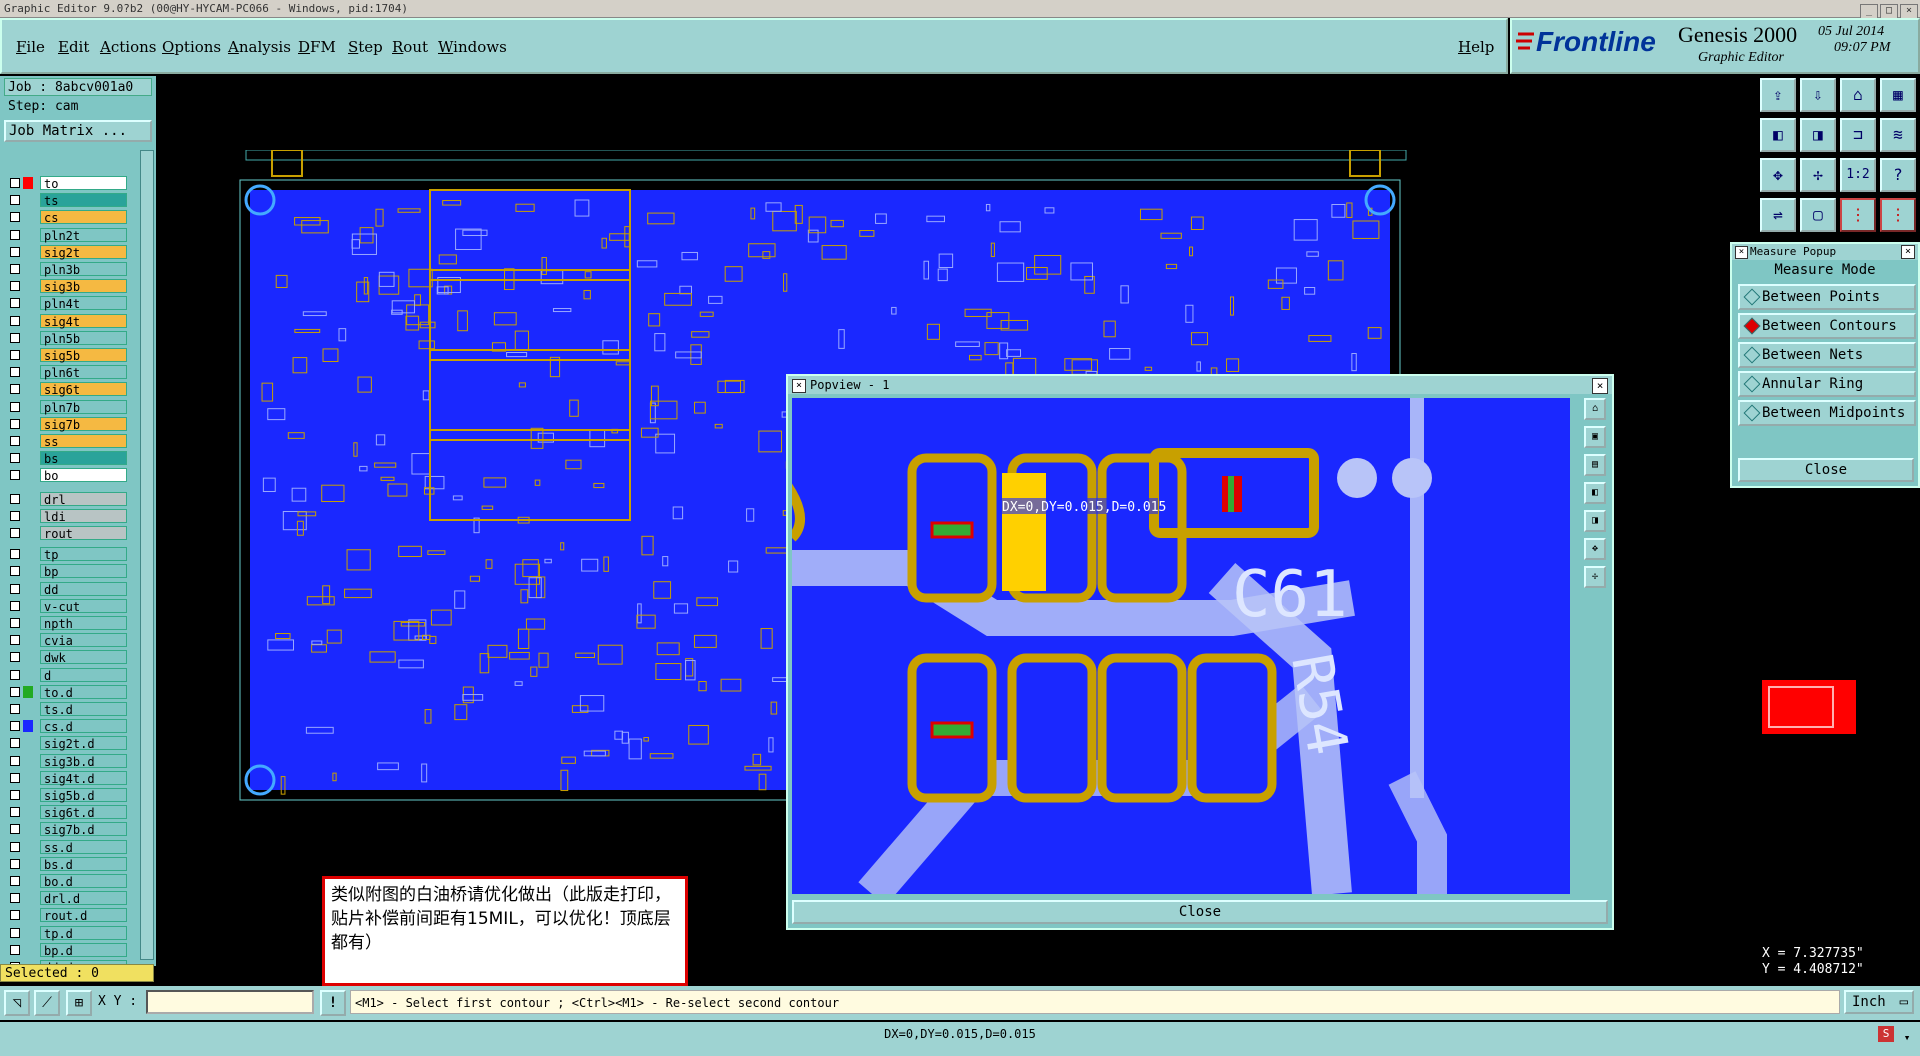 The width and height of the screenshot is (1920, 1056). What do you see at coordinates (83, 795) in the screenshot?
I see `layer-name: sig5b.d` at bounding box center [83, 795].